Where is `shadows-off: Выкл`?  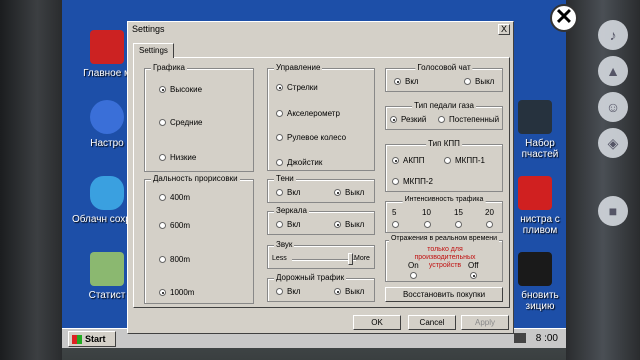 shadows-off: Выкл is located at coordinates (349, 193).